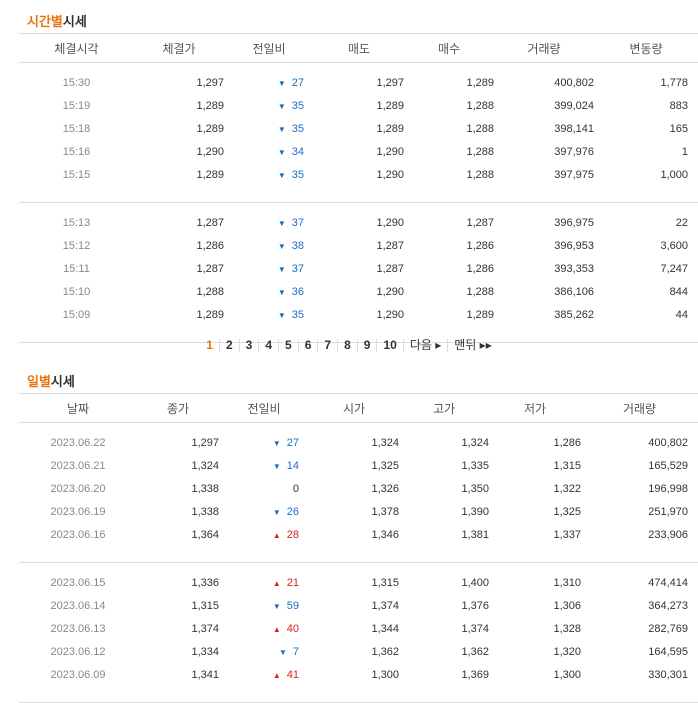 The width and height of the screenshot is (698, 703). Describe the element at coordinates (248, 345) in the screenshot. I see `page-link-3: 3` at that location.